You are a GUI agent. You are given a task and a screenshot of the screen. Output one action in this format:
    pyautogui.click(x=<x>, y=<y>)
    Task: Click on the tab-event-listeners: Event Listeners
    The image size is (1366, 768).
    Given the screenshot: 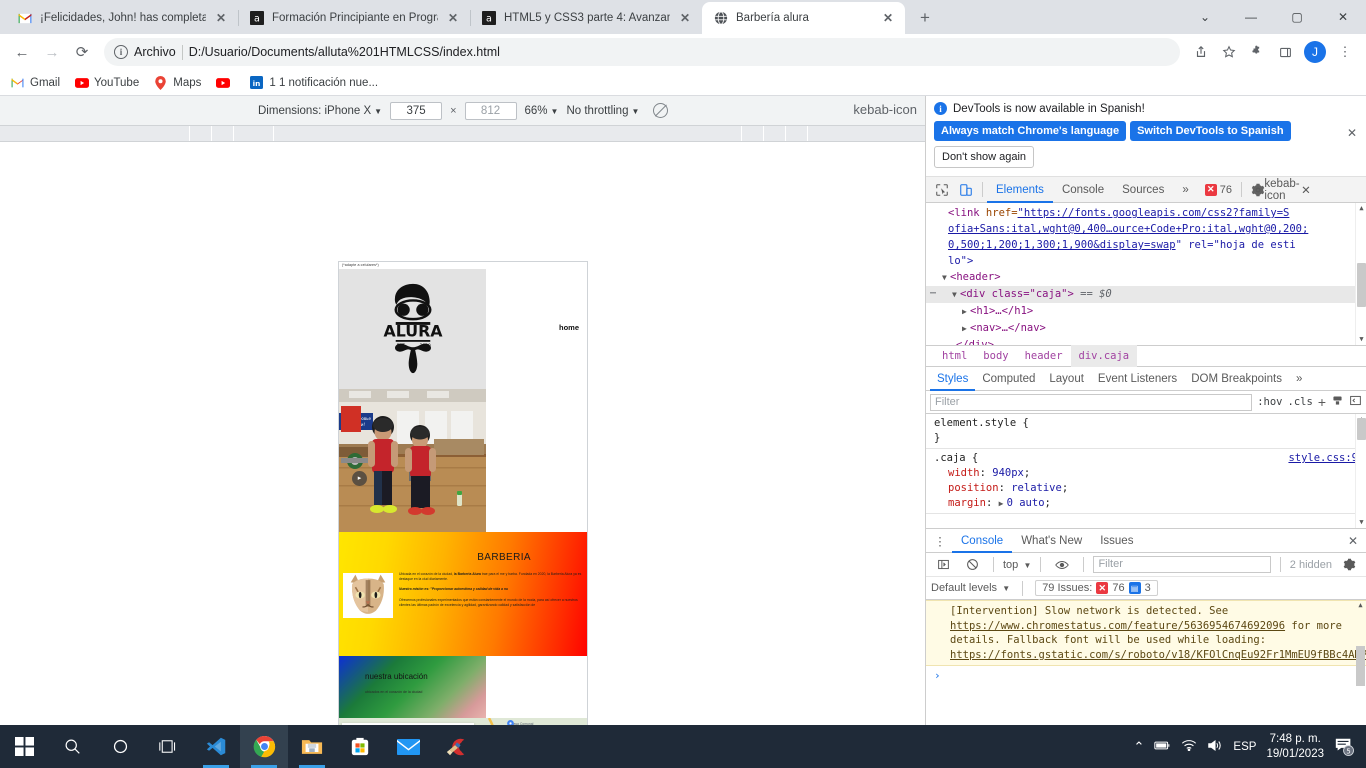 What is the action you would take?
    pyautogui.click(x=1137, y=379)
    